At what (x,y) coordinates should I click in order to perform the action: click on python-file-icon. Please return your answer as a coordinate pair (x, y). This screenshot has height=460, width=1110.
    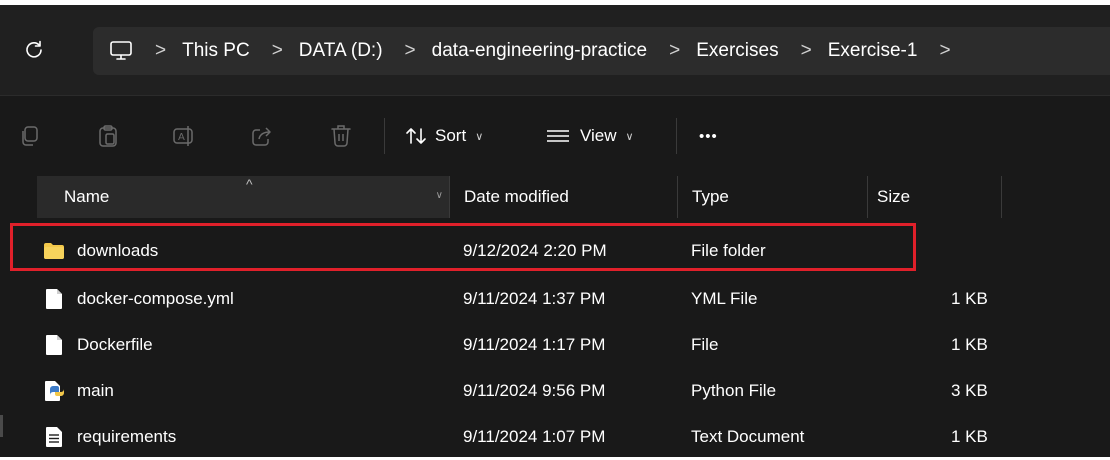
    Looking at the image, I should click on (54, 391).